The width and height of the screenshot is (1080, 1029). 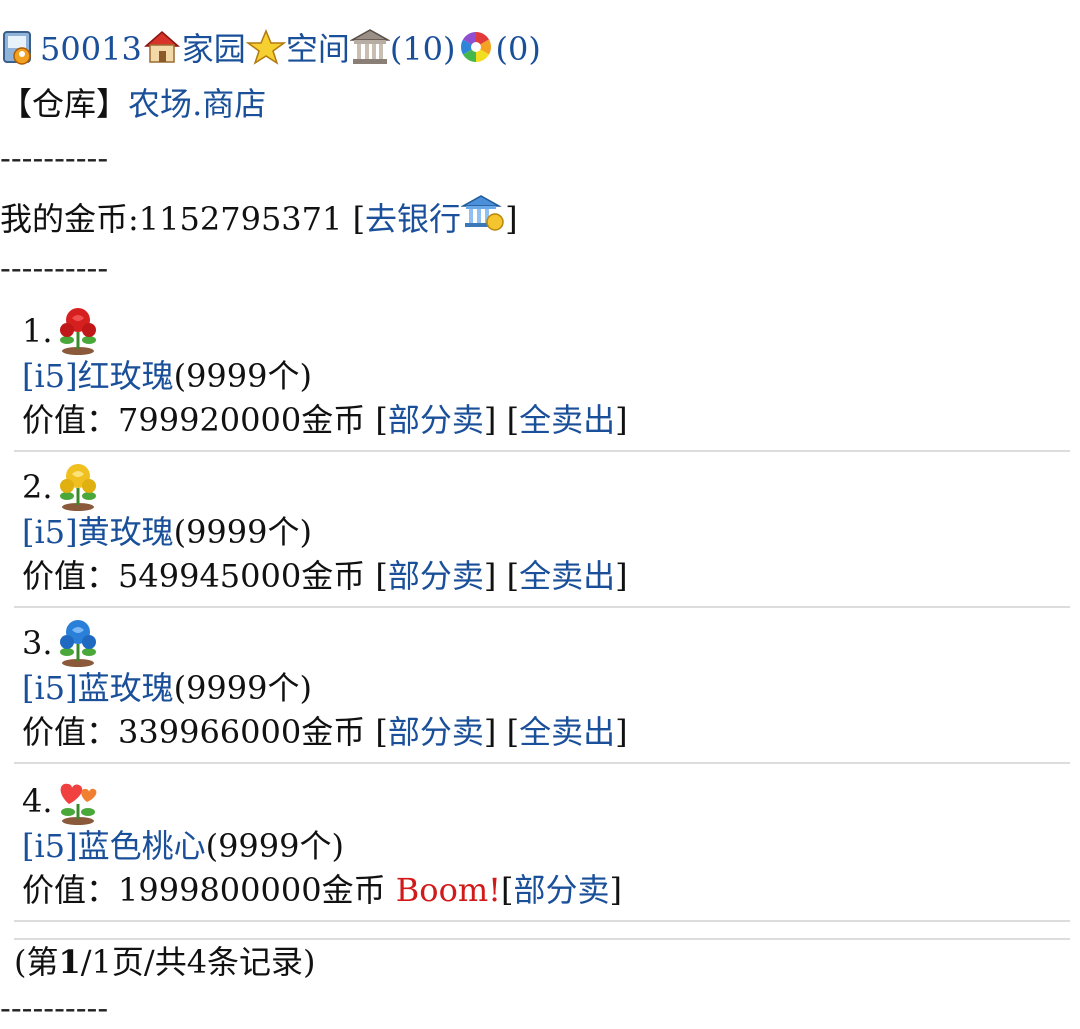 I want to click on phone-icon, so click(x=20, y=48).